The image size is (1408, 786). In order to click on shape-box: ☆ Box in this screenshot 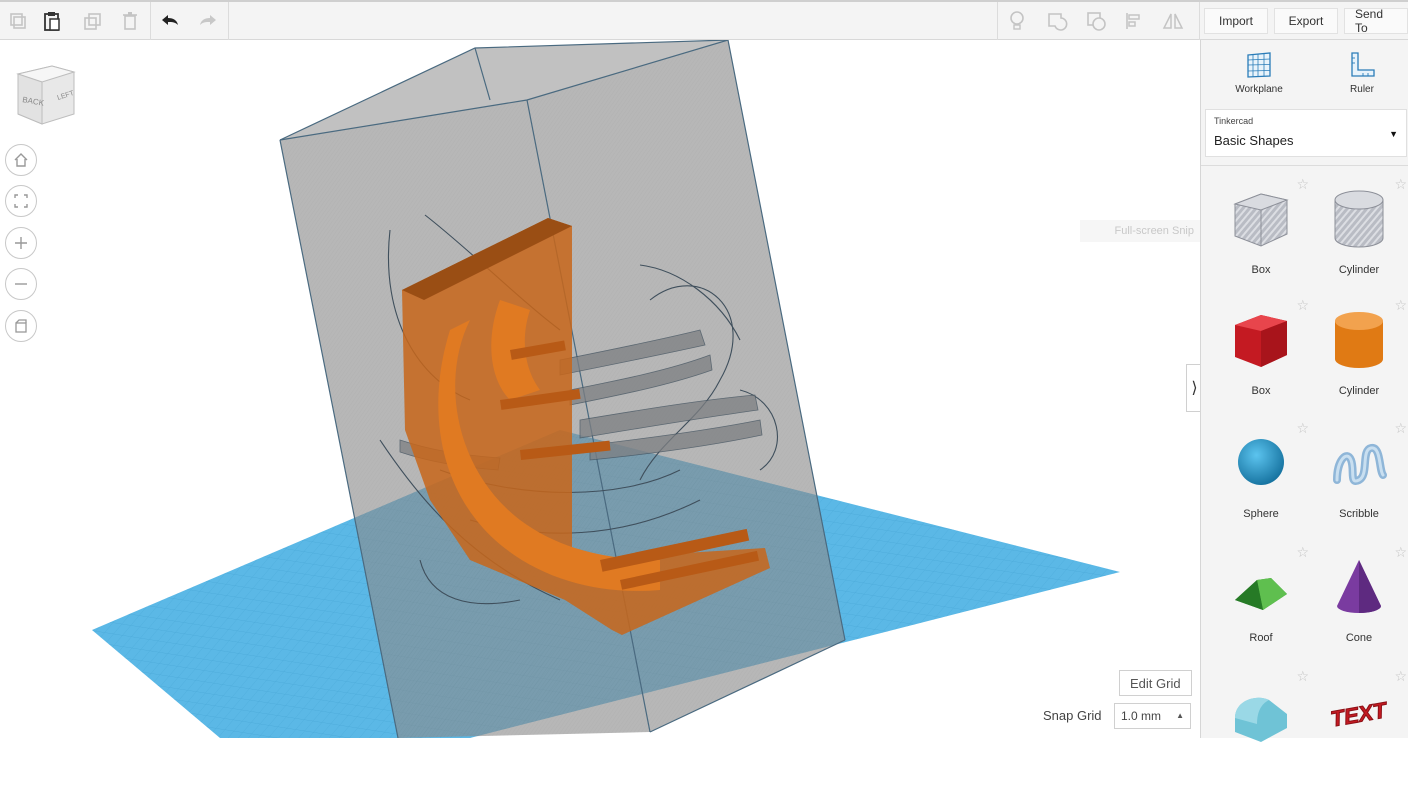, I will do `click(1261, 354)`.